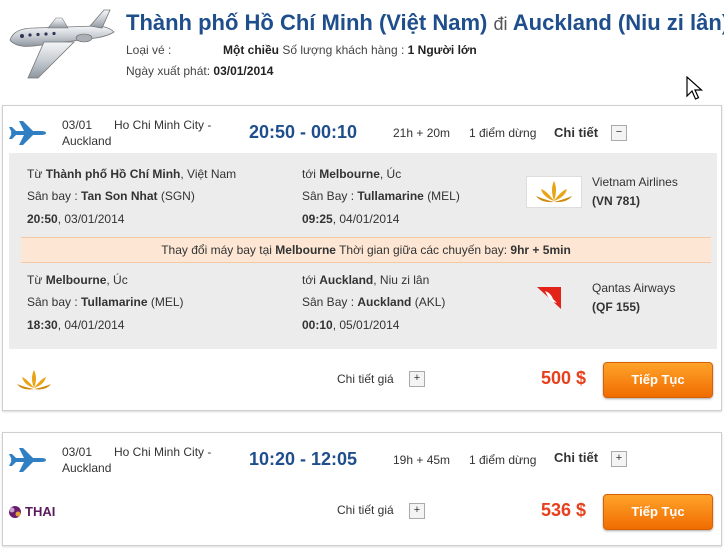  I want to click on to-date: , 05/01/2014, so click(366, 325).